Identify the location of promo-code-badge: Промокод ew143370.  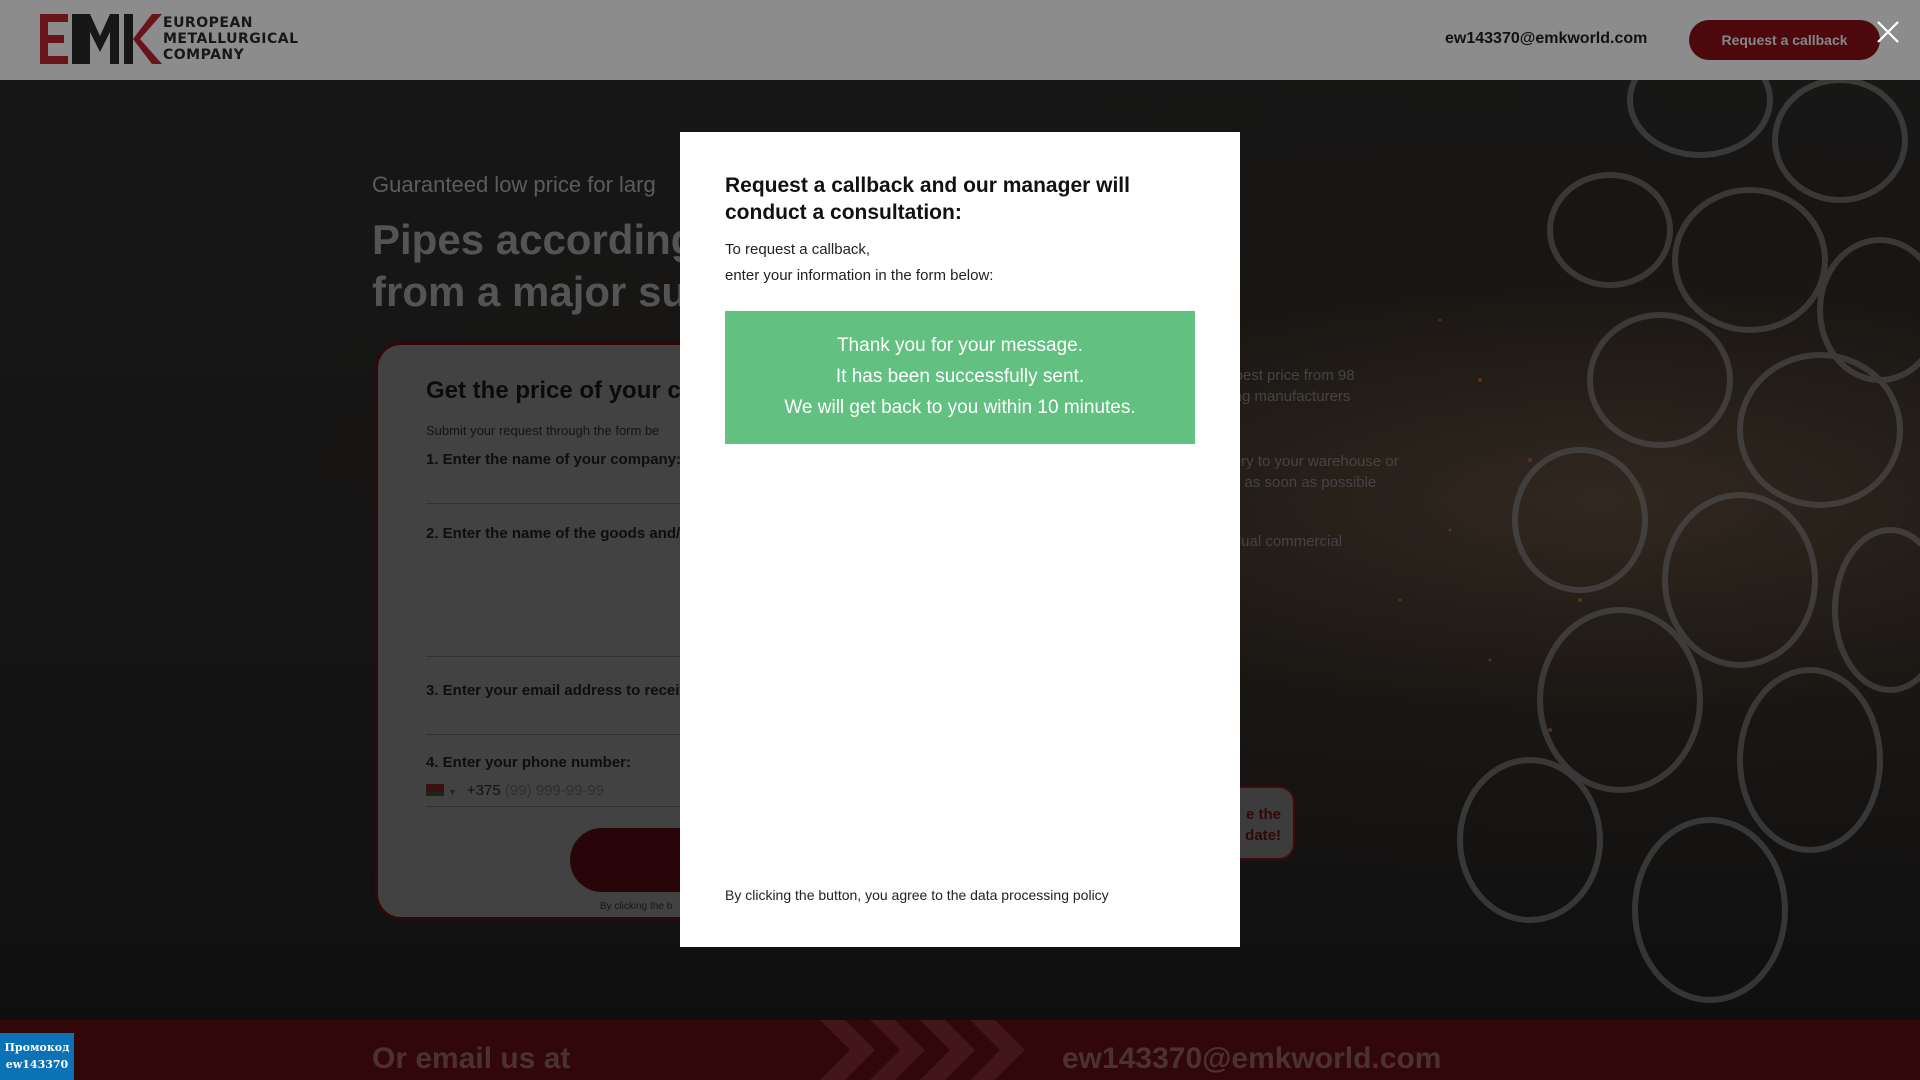
(37, 1056).